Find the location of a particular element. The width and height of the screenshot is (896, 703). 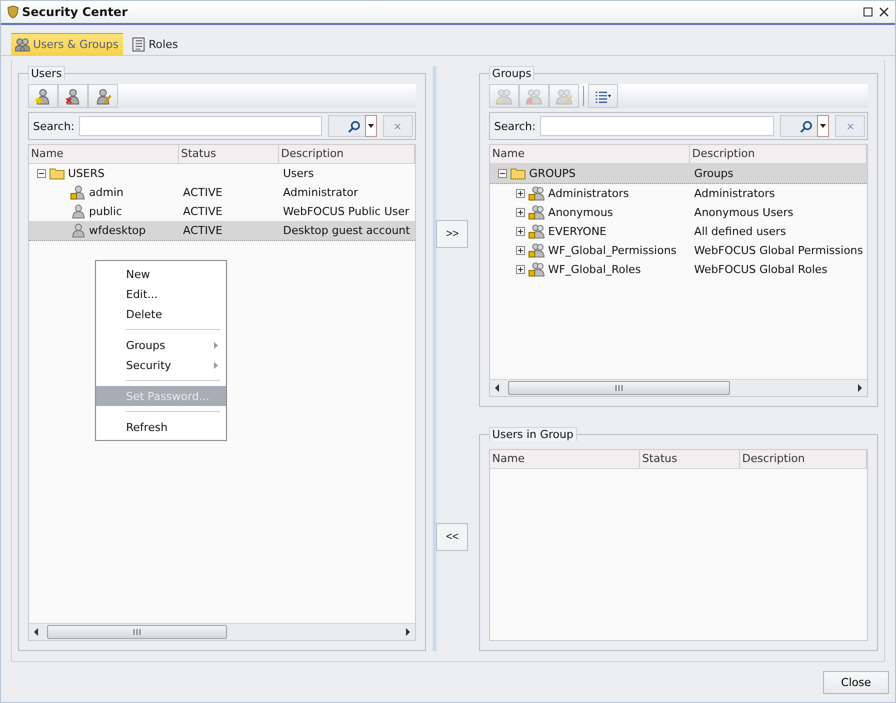

table-cell-text: Users is located at coordinates (298, 173).